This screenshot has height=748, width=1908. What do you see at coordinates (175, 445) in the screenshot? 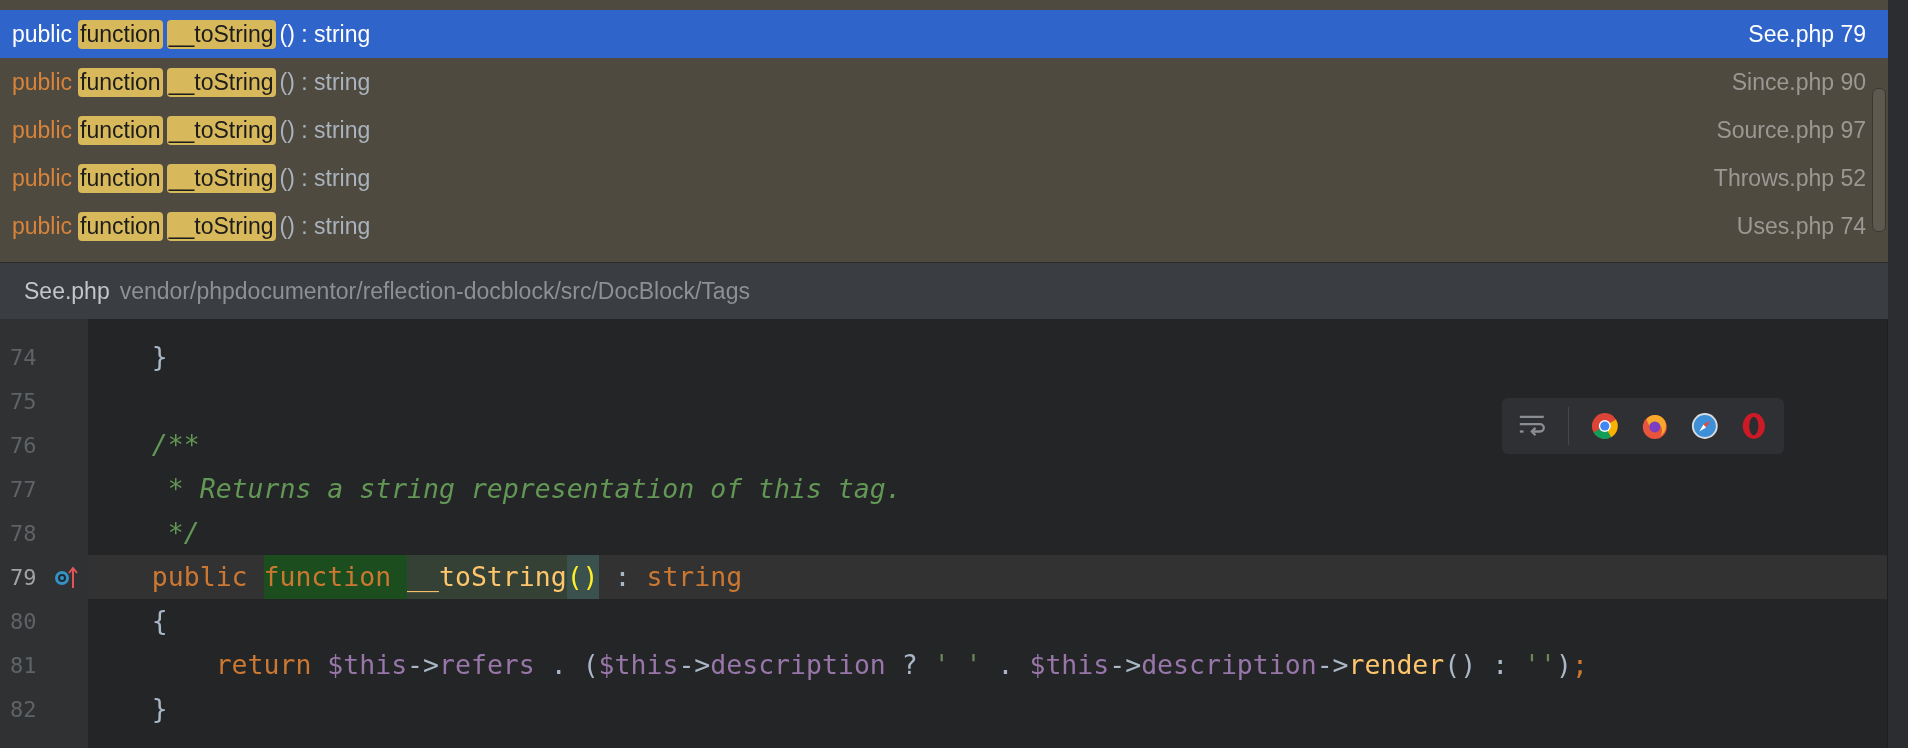
I see `code-comment: /**` at bounding box center [175, 445].